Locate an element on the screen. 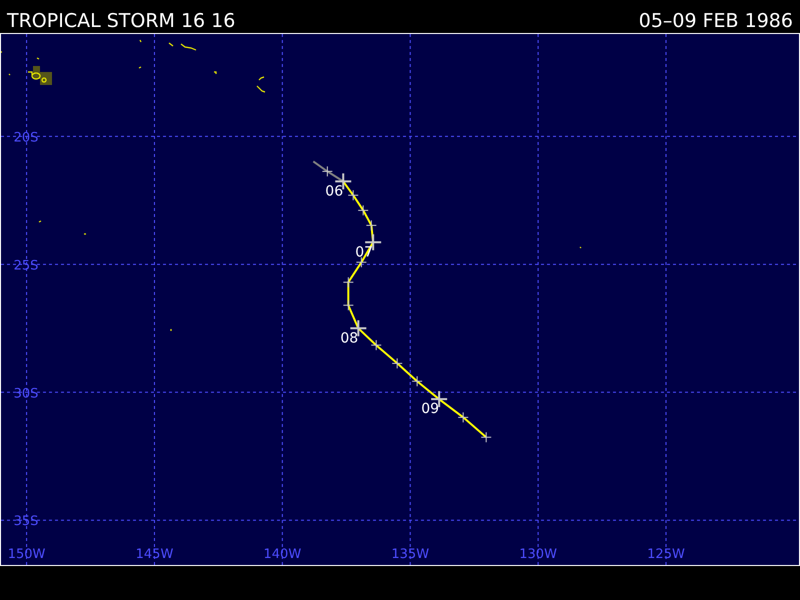 The height and width of the screenshot is (600, 800). day-label: 06 is located at coordinates (334, 191).